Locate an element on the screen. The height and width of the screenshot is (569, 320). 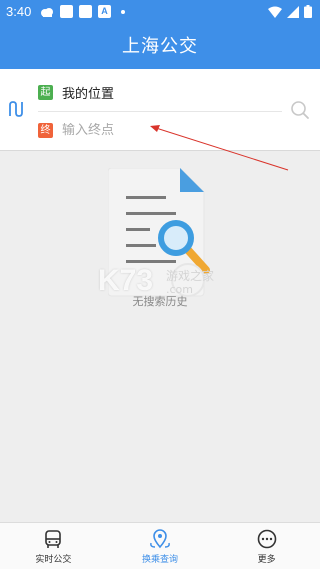
end-location-row: 终 is located at coordinates (160, 130).